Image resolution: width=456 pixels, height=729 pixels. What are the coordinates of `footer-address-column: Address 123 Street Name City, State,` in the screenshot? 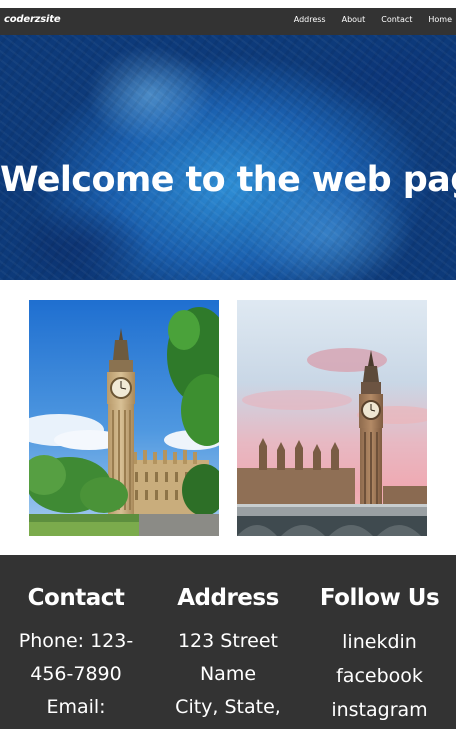 It's located at (228, 653).